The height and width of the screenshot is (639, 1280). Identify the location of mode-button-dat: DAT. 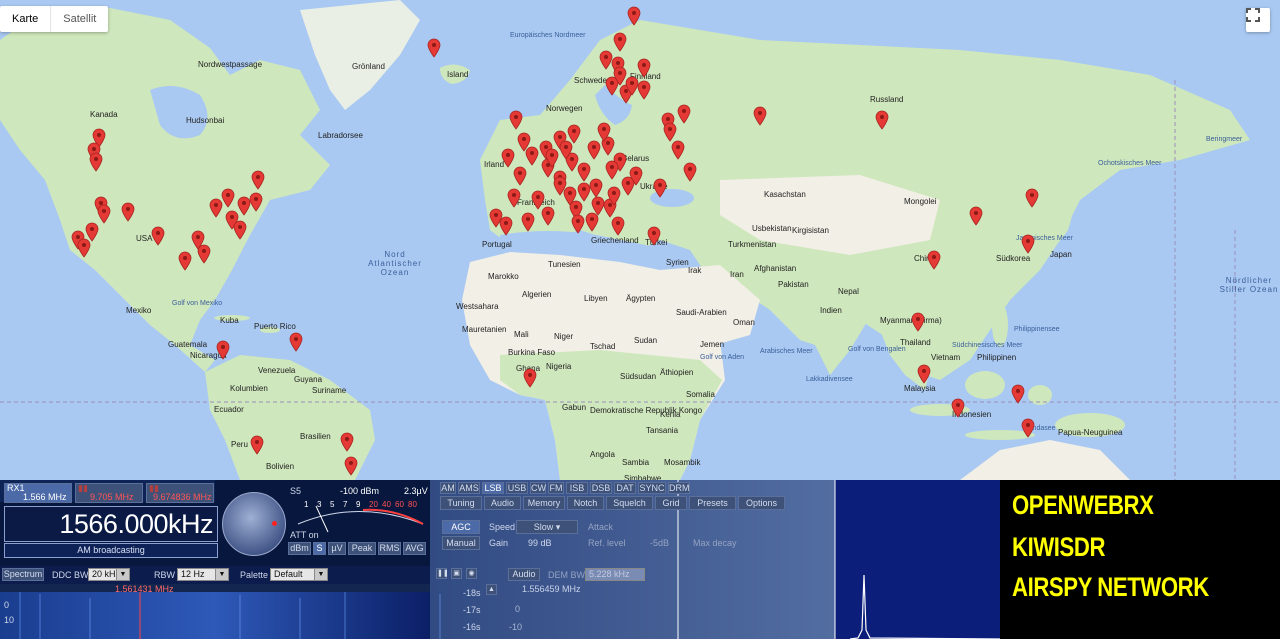
(625, 488).